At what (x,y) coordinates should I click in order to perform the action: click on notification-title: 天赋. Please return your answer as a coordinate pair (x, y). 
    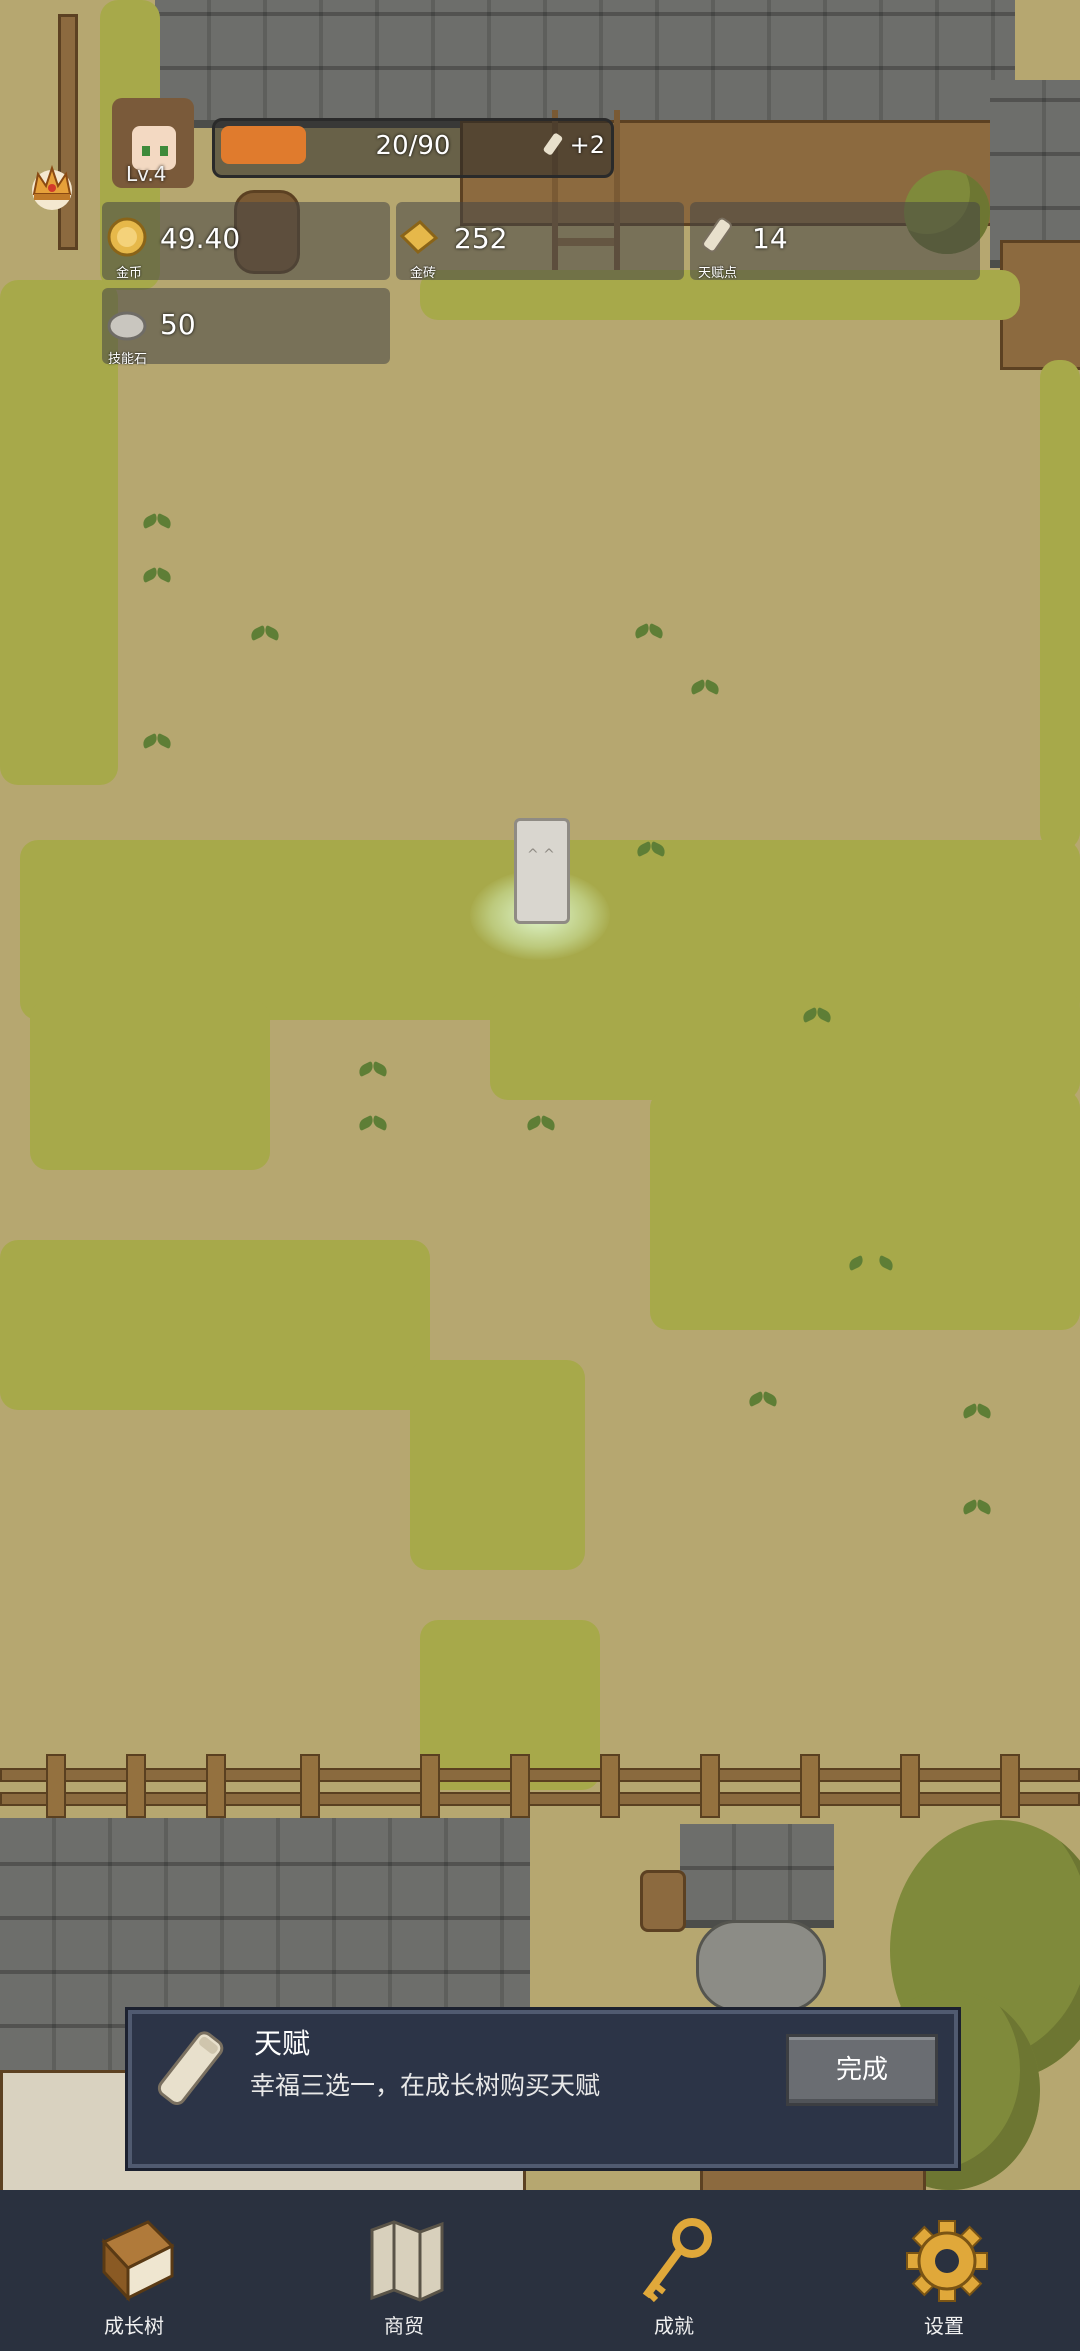
    Looking at the image, I should click on (282, 2043).